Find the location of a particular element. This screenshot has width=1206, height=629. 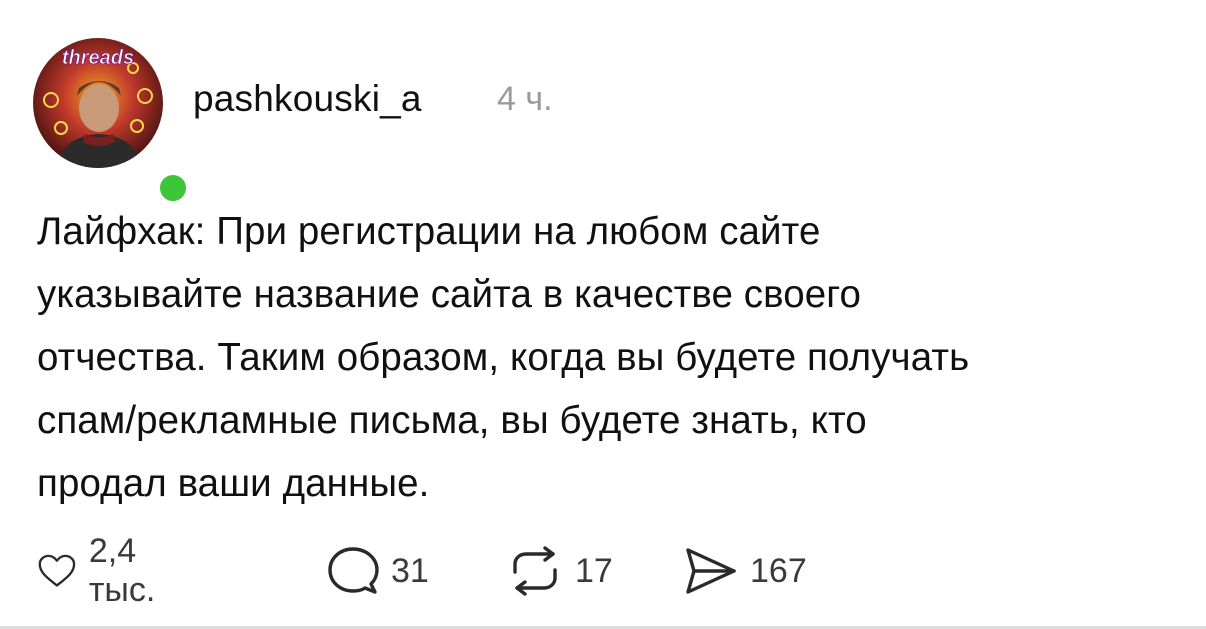

avatar-container: threads is located at coordinates (112, 122).